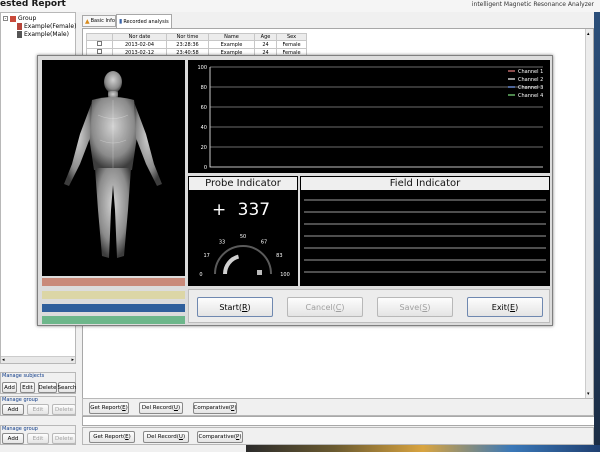 The height and width of the screenshot is (452, 600). What do you see at coordinates (231, 37) in the screenshot?
I see `col-name: Name` at bounding box center [231, 37].